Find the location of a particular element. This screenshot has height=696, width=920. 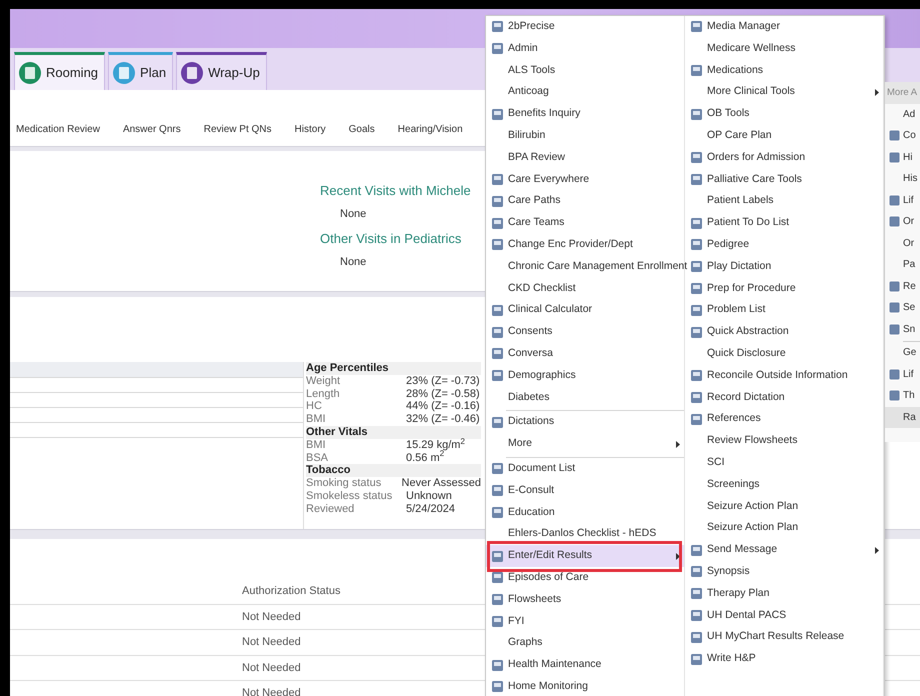

menu-item: Episodes of Care is located at coordinates (585, 577).